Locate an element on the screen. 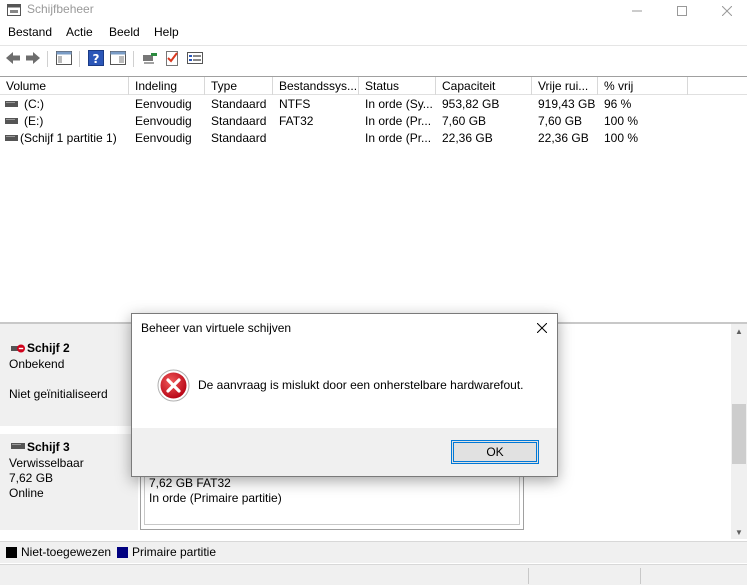  column-capaciteit: Capaciteit is located at coordinates (484, 86).